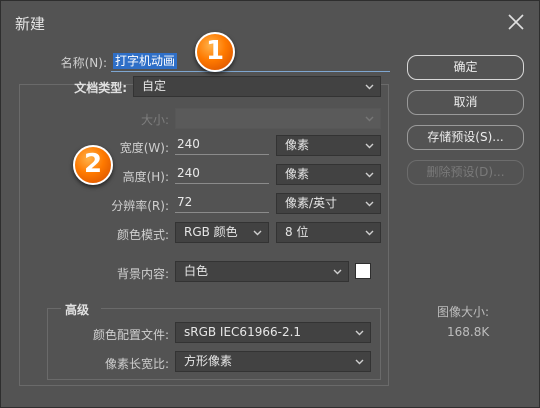  What do you see at coordinates (222, 144) in the screenshot?
I see `width-input: 240` at bounding box center [222, 144].